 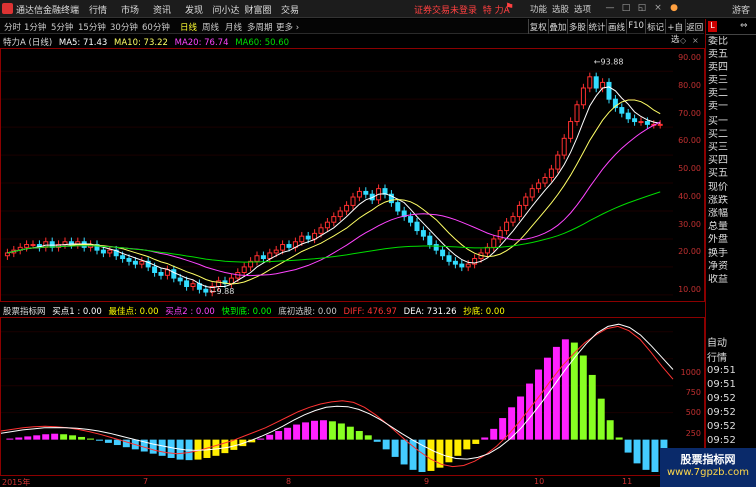 I want to click on period-tab: 分时, so click(x=12, y=27).